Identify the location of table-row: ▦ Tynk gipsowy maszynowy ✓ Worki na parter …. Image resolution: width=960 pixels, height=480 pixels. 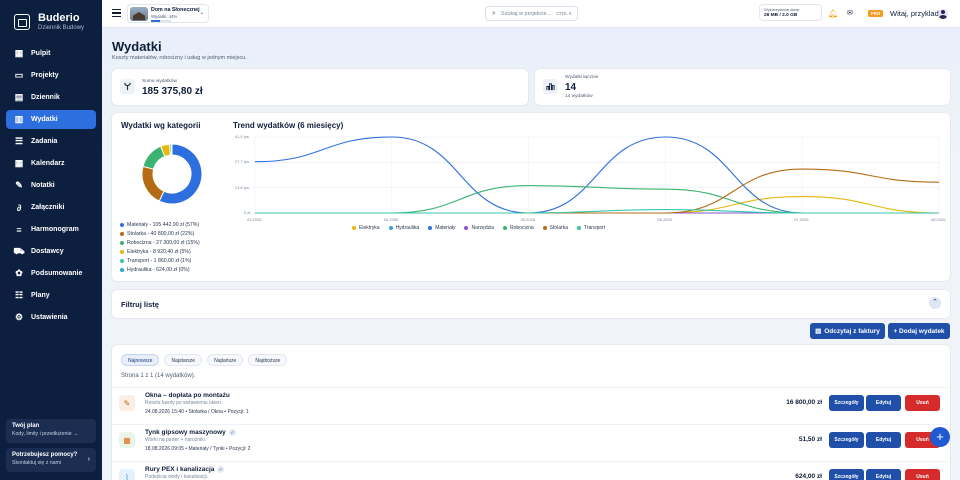
(530, 442).